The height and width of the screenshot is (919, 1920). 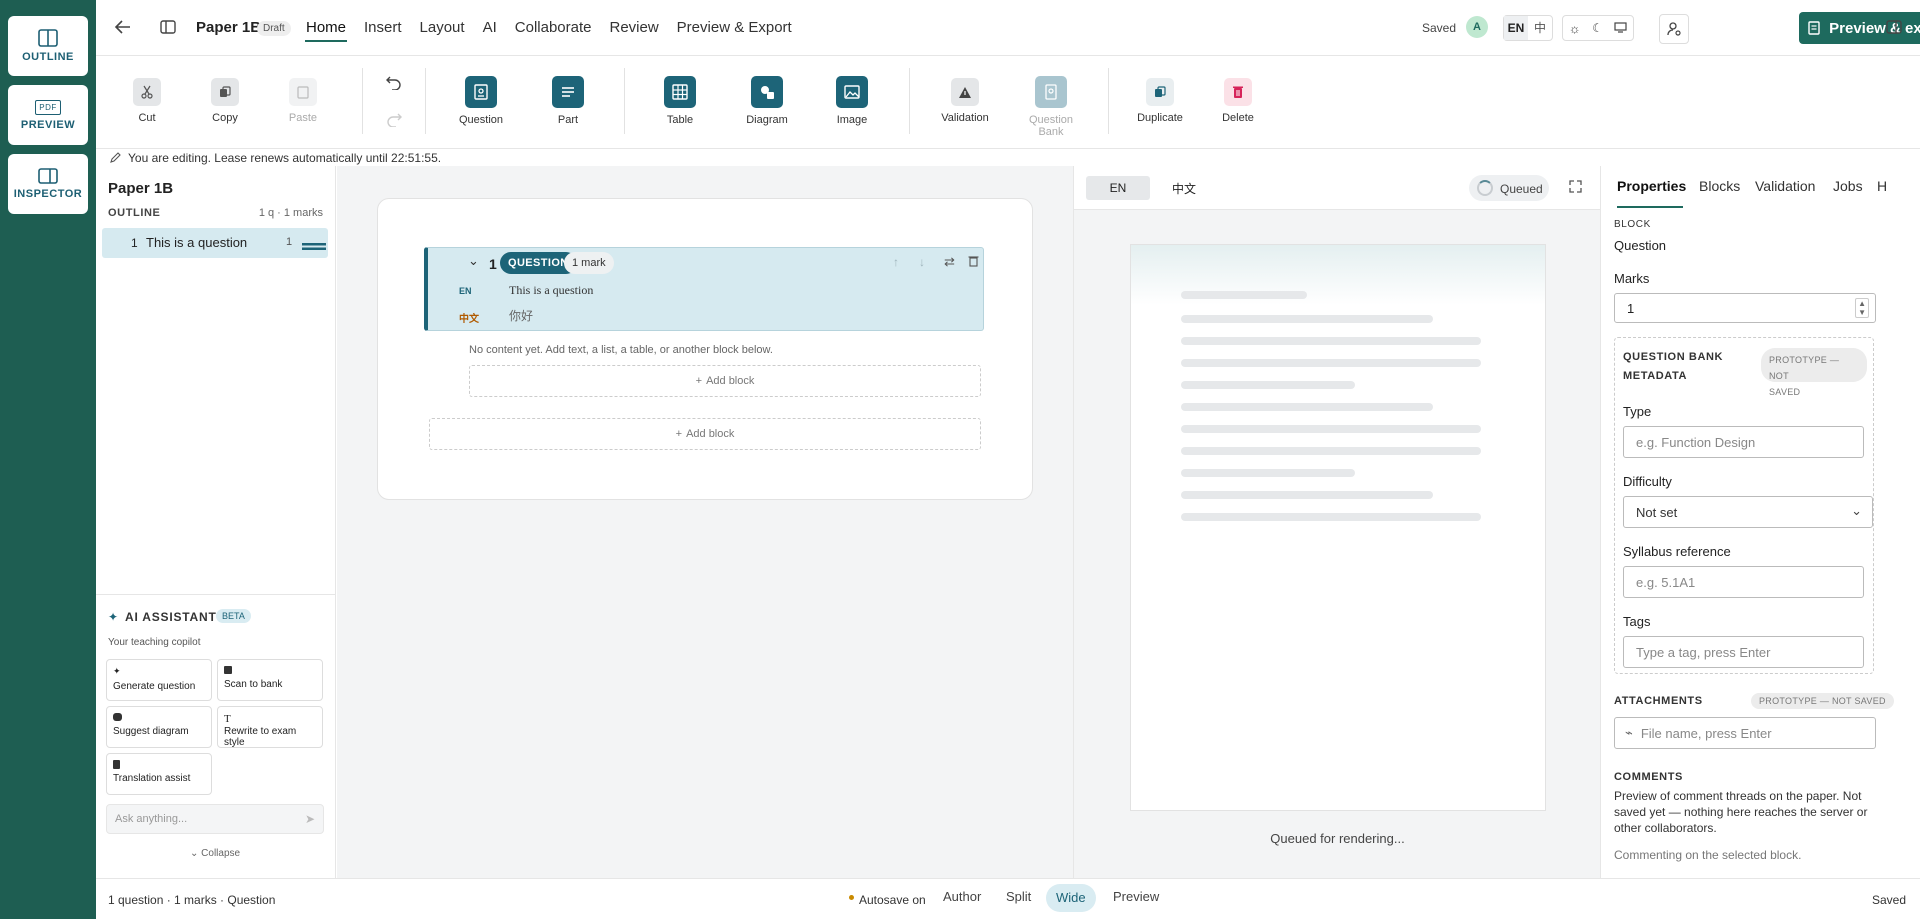 I want to click on question-bank-icon, so click(x=1051, y=92).